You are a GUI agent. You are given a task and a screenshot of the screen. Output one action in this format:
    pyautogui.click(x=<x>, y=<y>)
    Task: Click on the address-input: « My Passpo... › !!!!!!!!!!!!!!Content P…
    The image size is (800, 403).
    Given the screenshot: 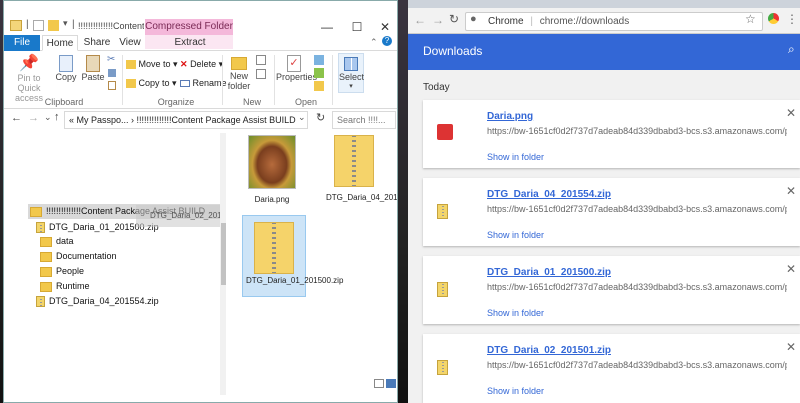 What is the action you would take?
    pyautogui.click(x=186, y=120)
    